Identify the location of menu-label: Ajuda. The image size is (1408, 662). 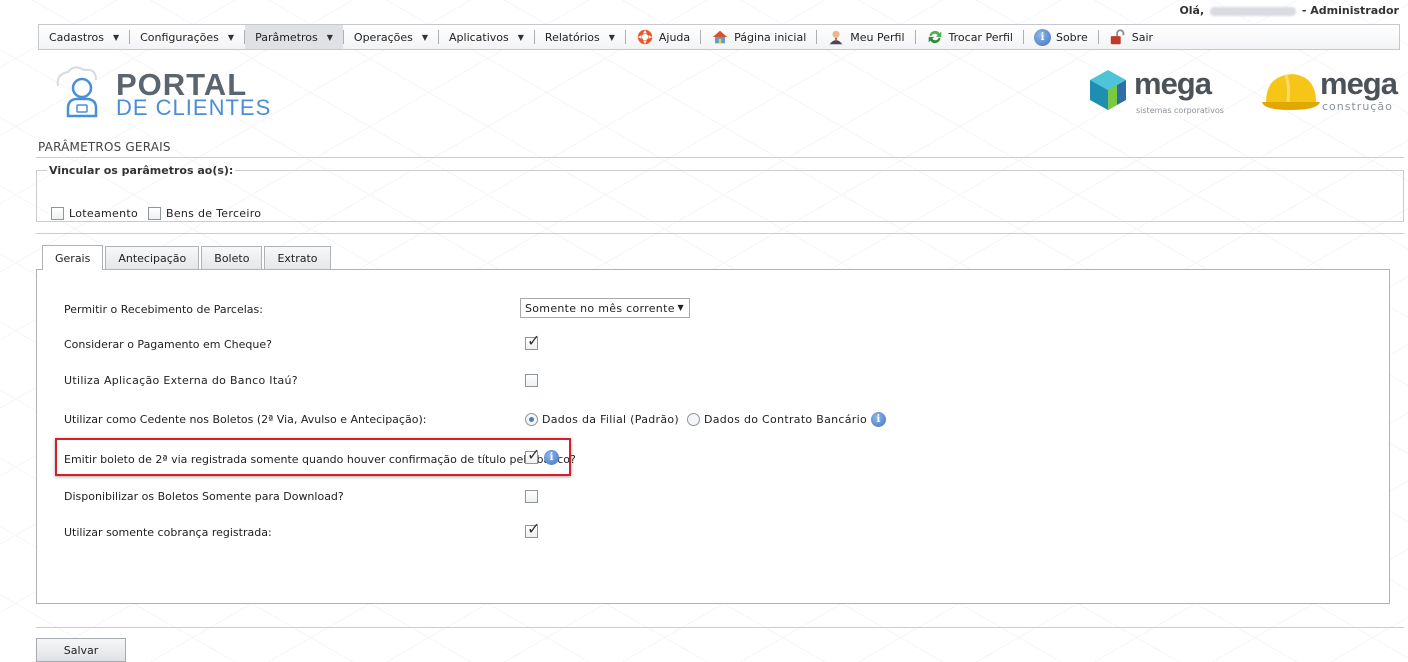
(674, 37).